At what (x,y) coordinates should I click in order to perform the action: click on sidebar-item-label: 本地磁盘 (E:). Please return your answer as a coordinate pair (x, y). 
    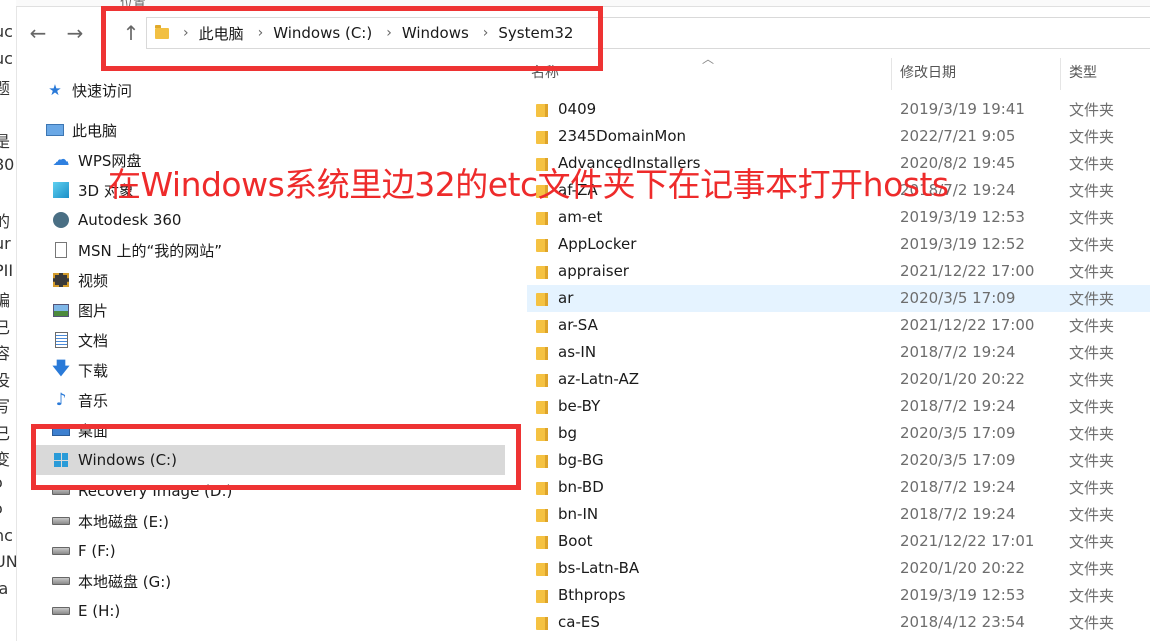
    Looking at the image, I should click on (124, 521).